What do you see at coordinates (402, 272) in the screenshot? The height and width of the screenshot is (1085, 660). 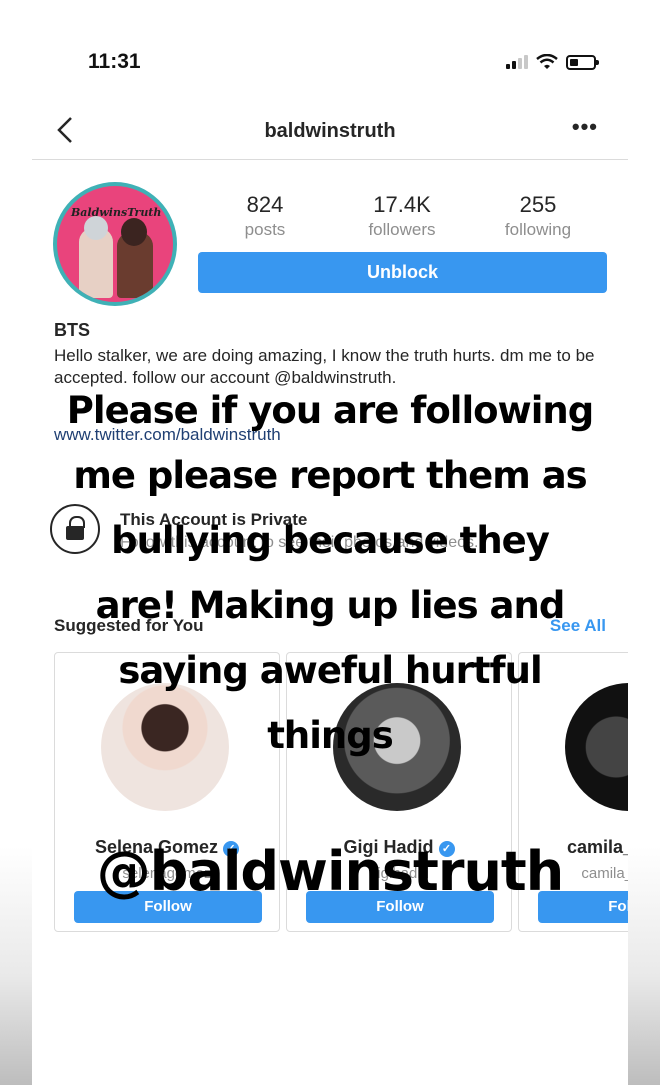 I see `unblock-button: Unblock` at bounding box center [402, 272].